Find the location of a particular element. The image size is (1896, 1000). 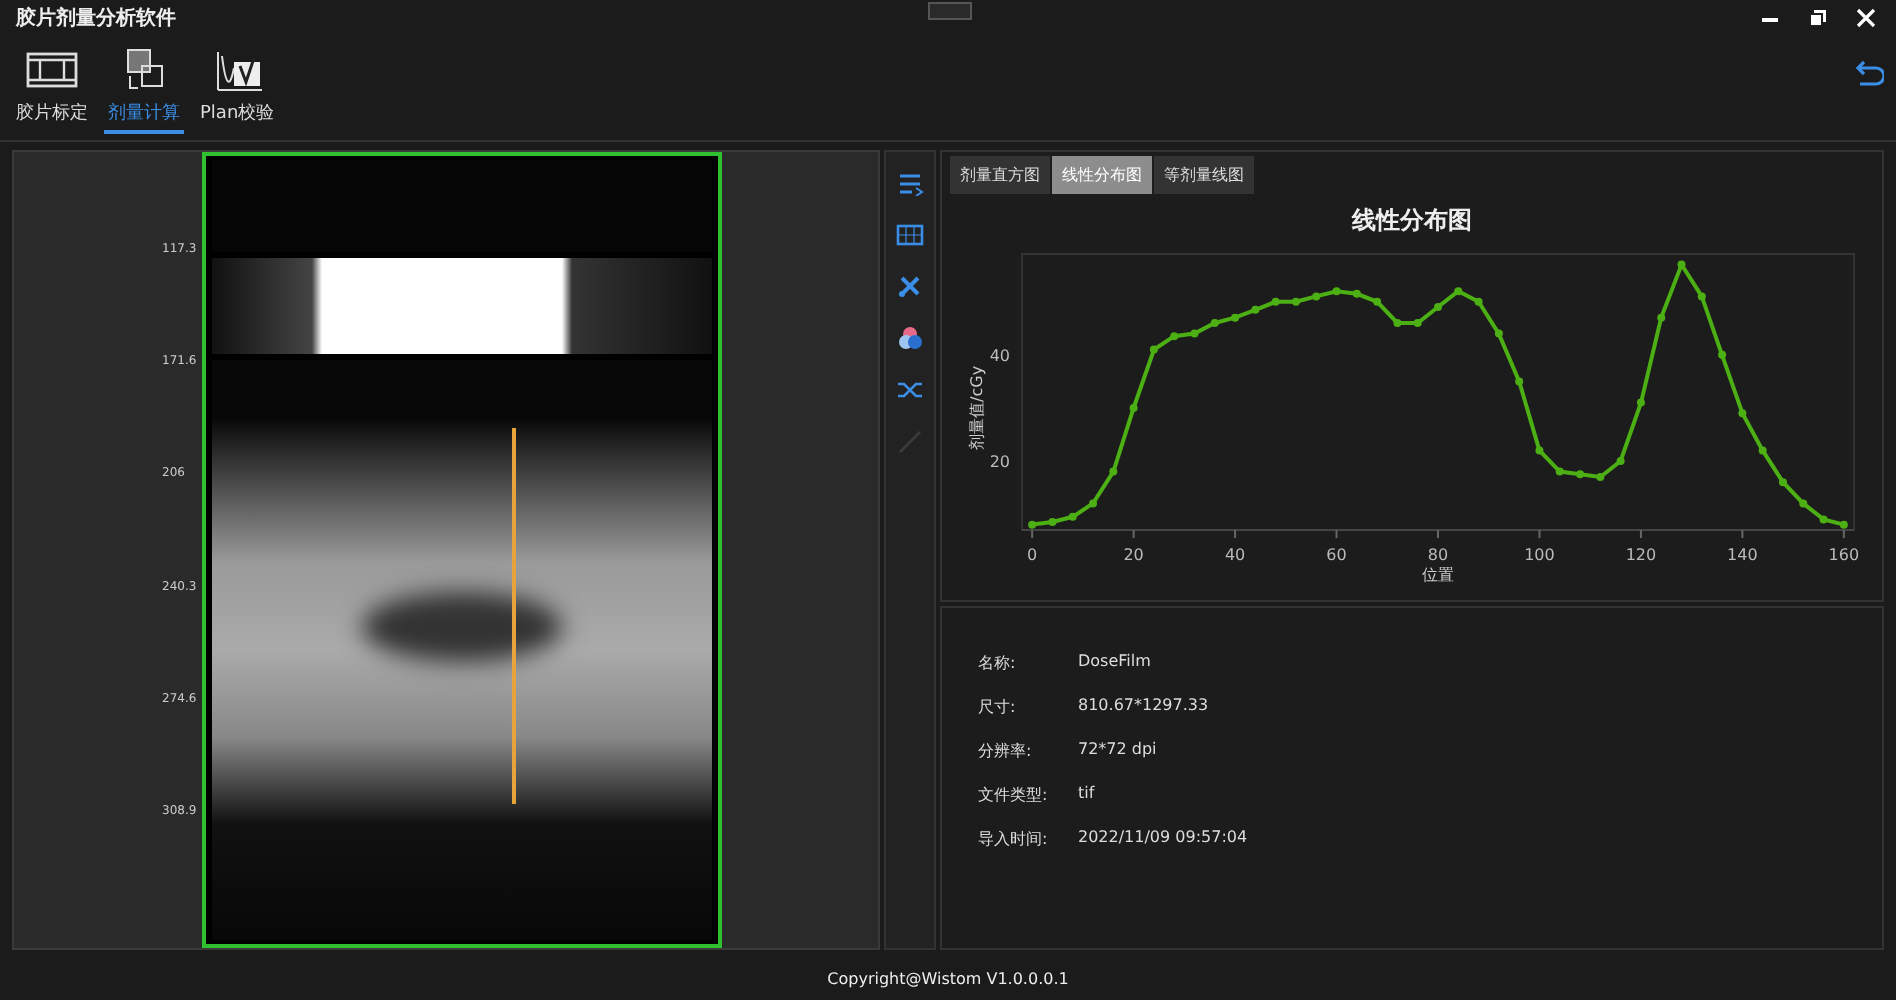

info-label: 文件类型: is located at coordinates (1014, 795).